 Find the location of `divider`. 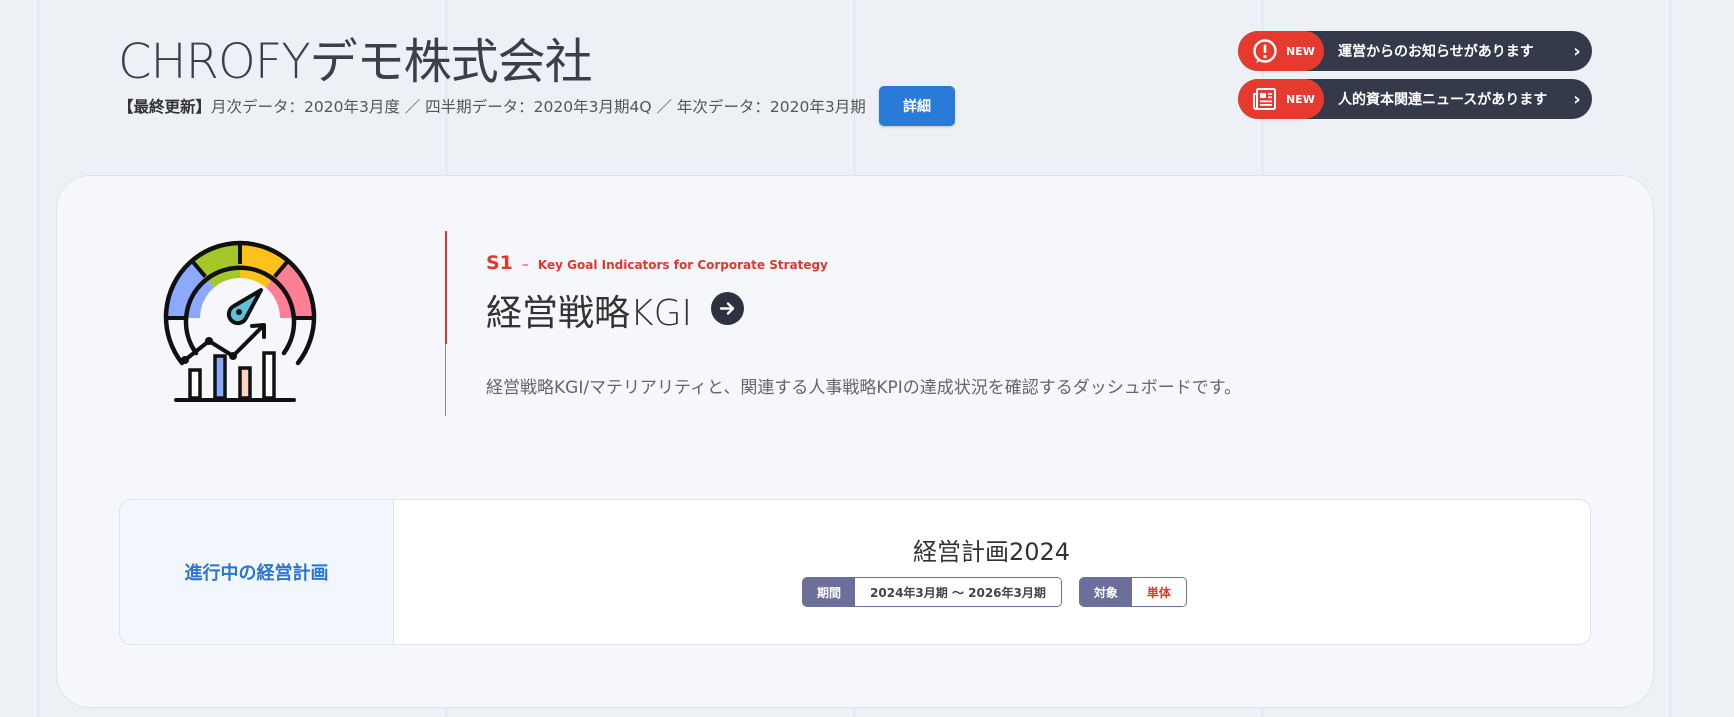

divider is located at coordinates (445, 380).